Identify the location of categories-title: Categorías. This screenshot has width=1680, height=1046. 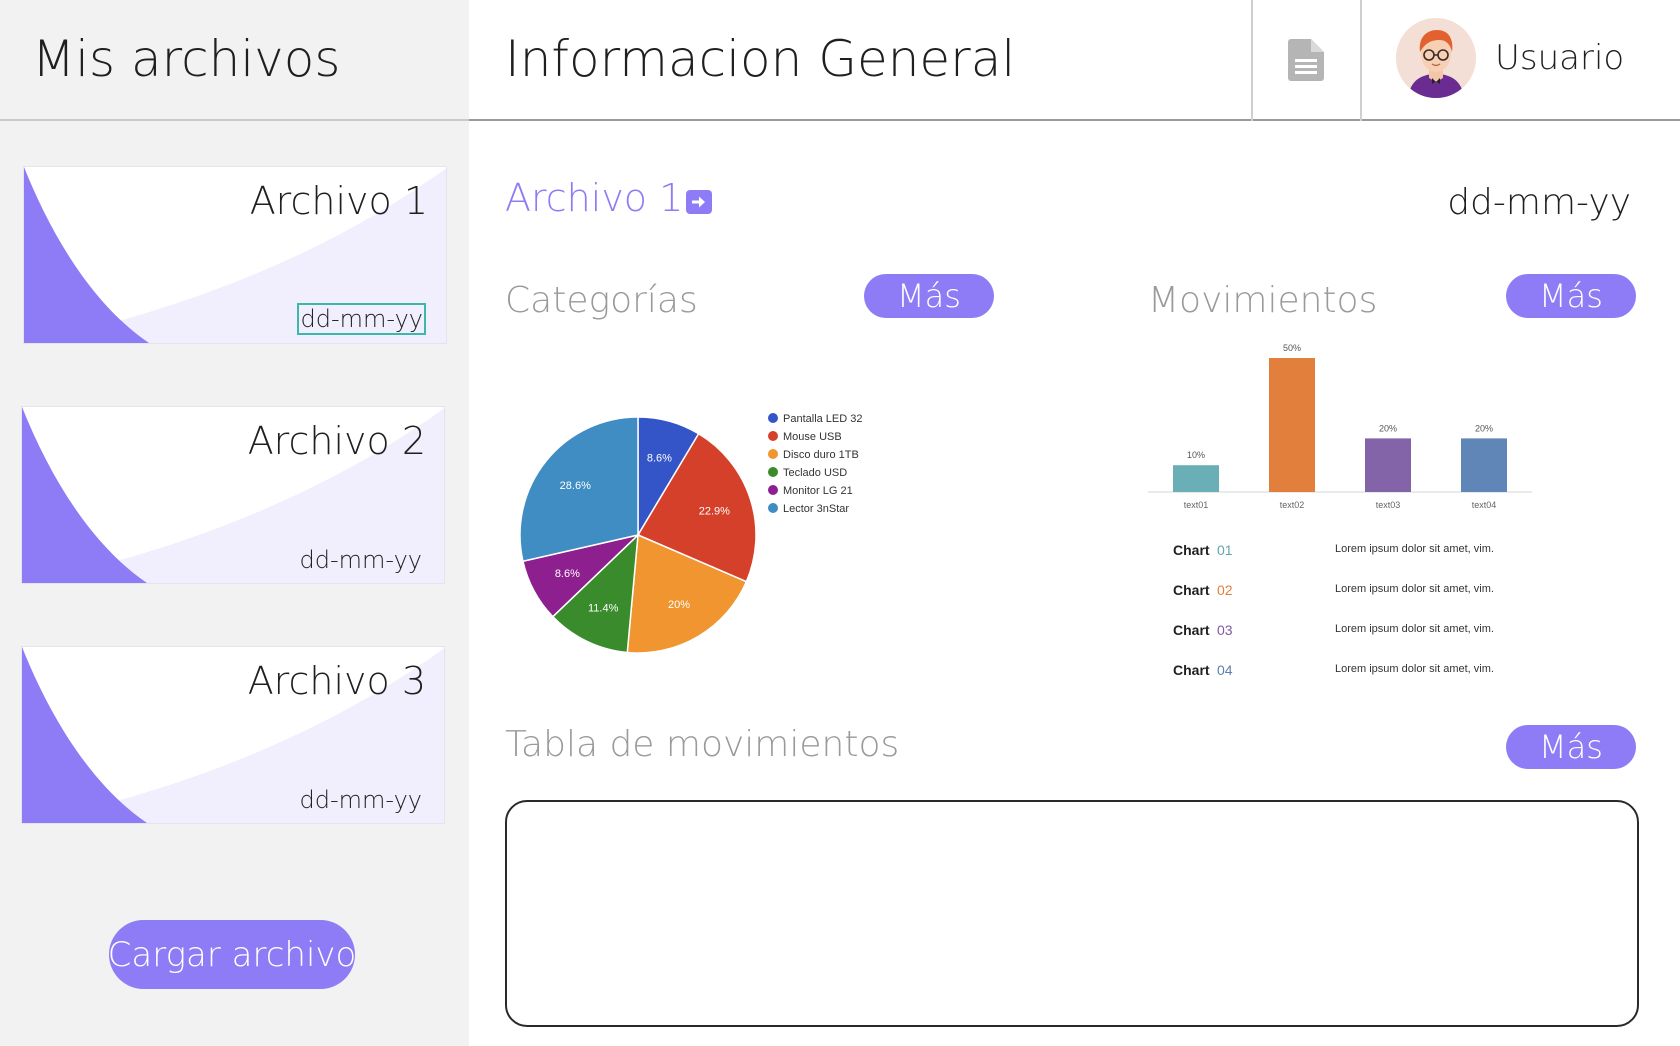
(601, 300).